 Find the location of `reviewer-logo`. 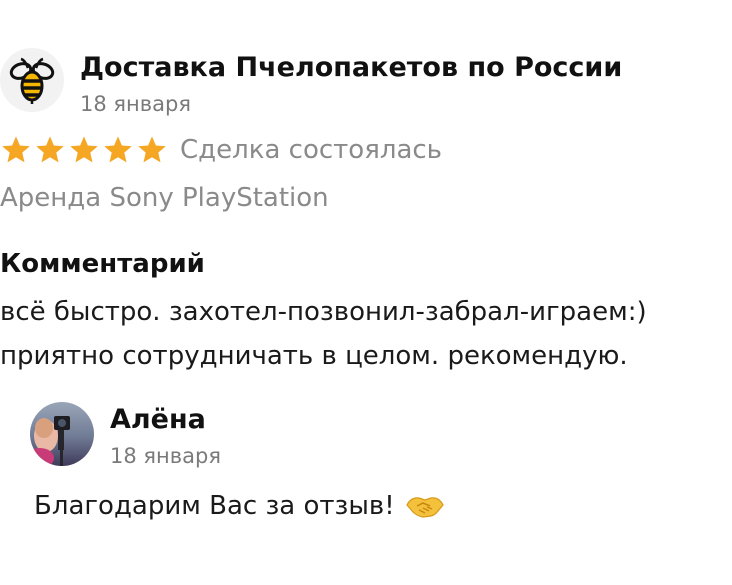

reviewer-logo is located at coordinates (32, 80).